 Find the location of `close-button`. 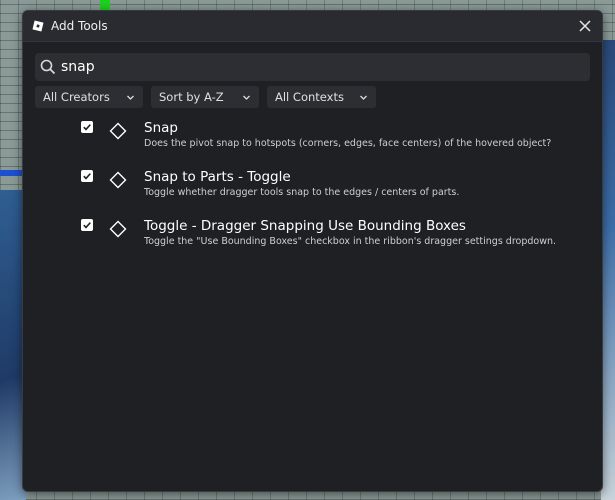

close-button is located at coordinates (585, 26).